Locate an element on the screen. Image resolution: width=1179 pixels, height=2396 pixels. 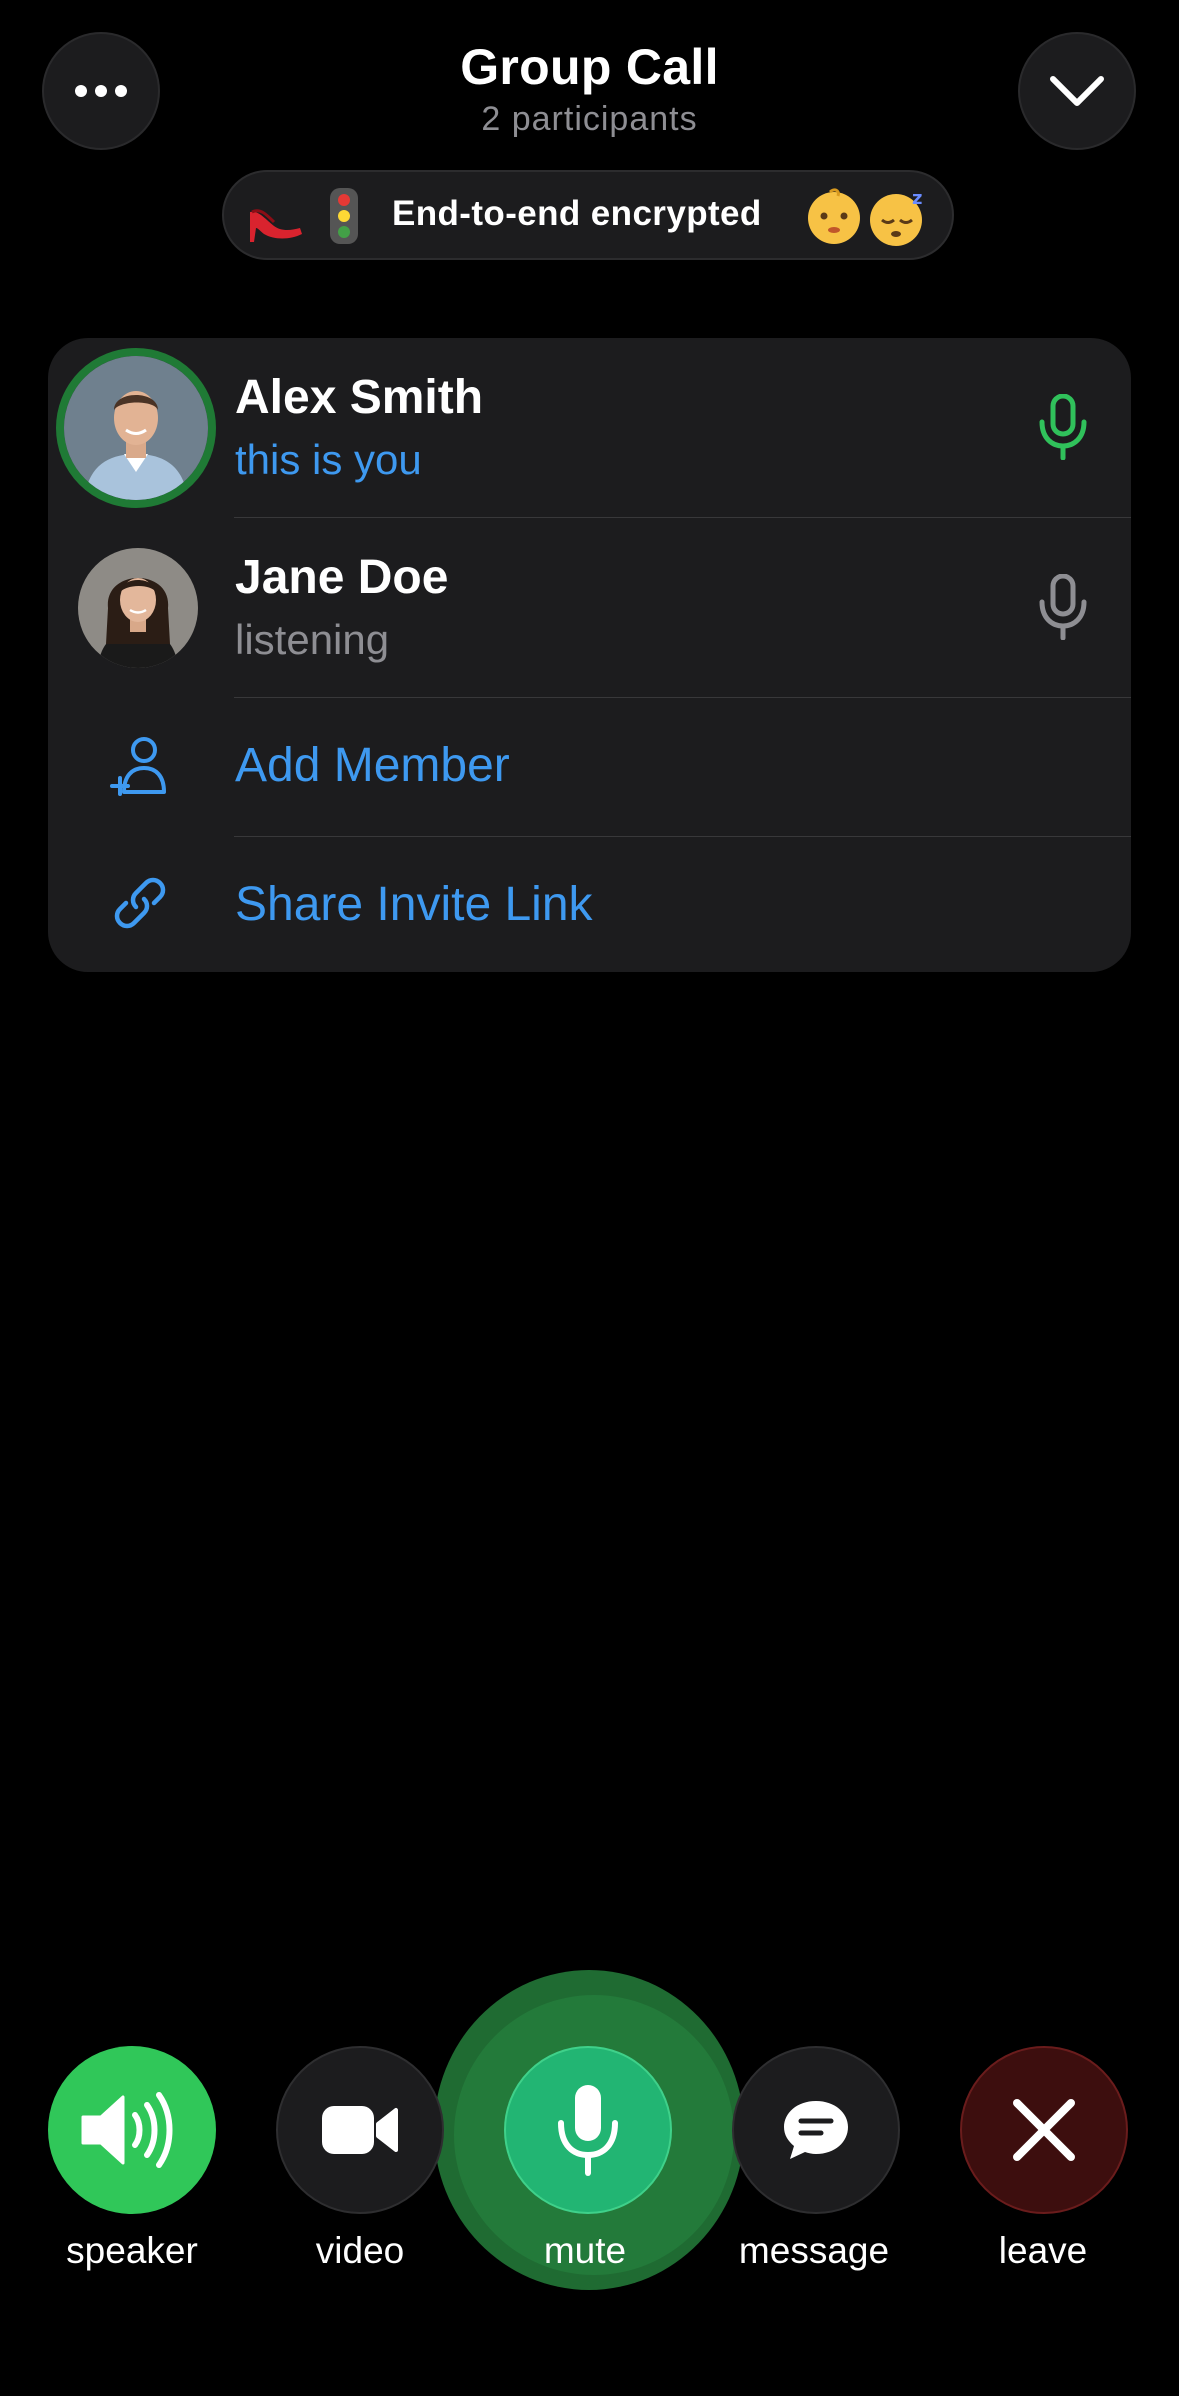
encryption-label: End-to-end encrypted is located at coordinates (577, 213).